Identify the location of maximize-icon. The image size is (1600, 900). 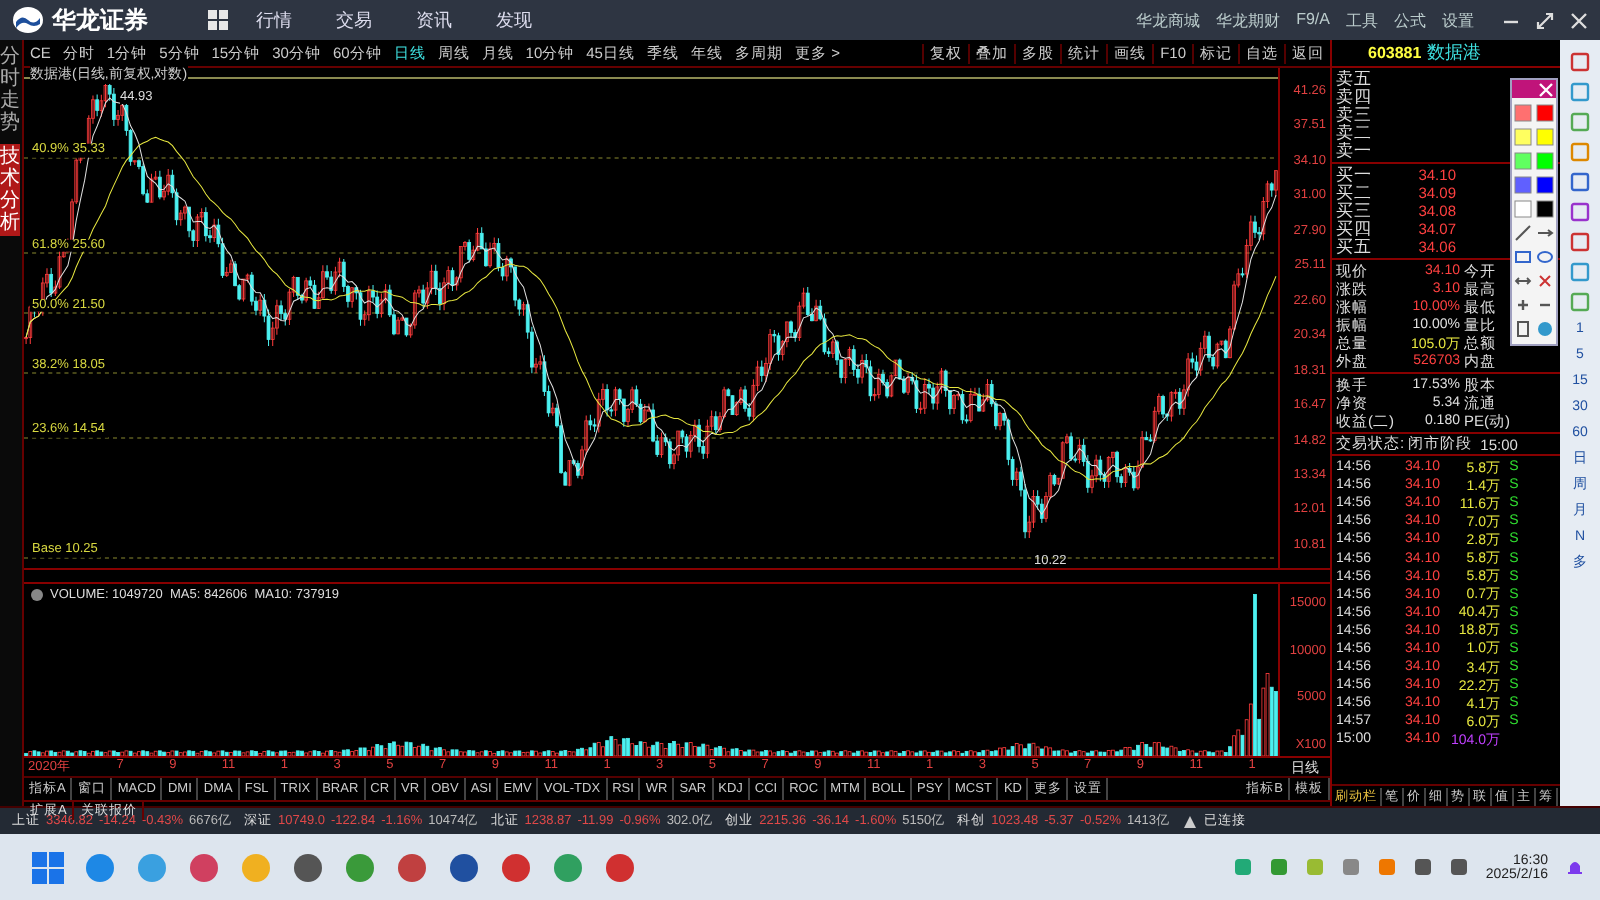
(1545, 20).